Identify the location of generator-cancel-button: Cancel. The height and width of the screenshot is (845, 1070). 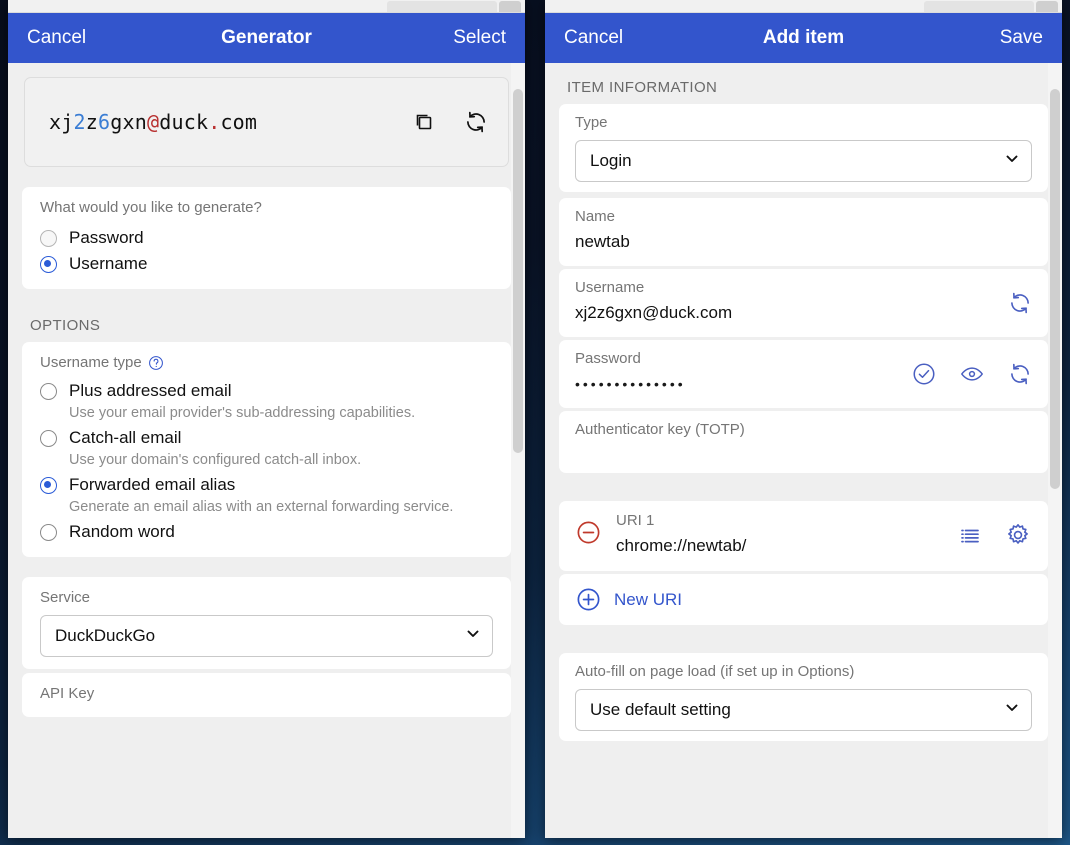
(56, 38).